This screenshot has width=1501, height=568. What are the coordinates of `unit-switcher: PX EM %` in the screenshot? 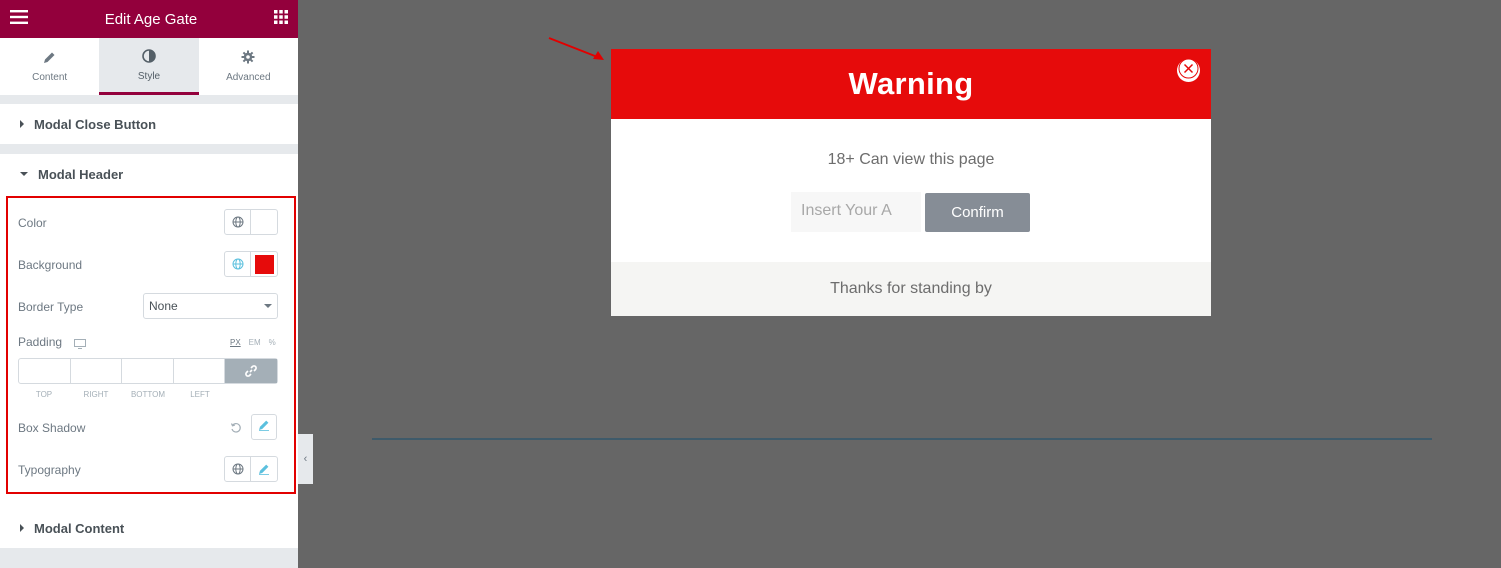 It's located at (253, 342).